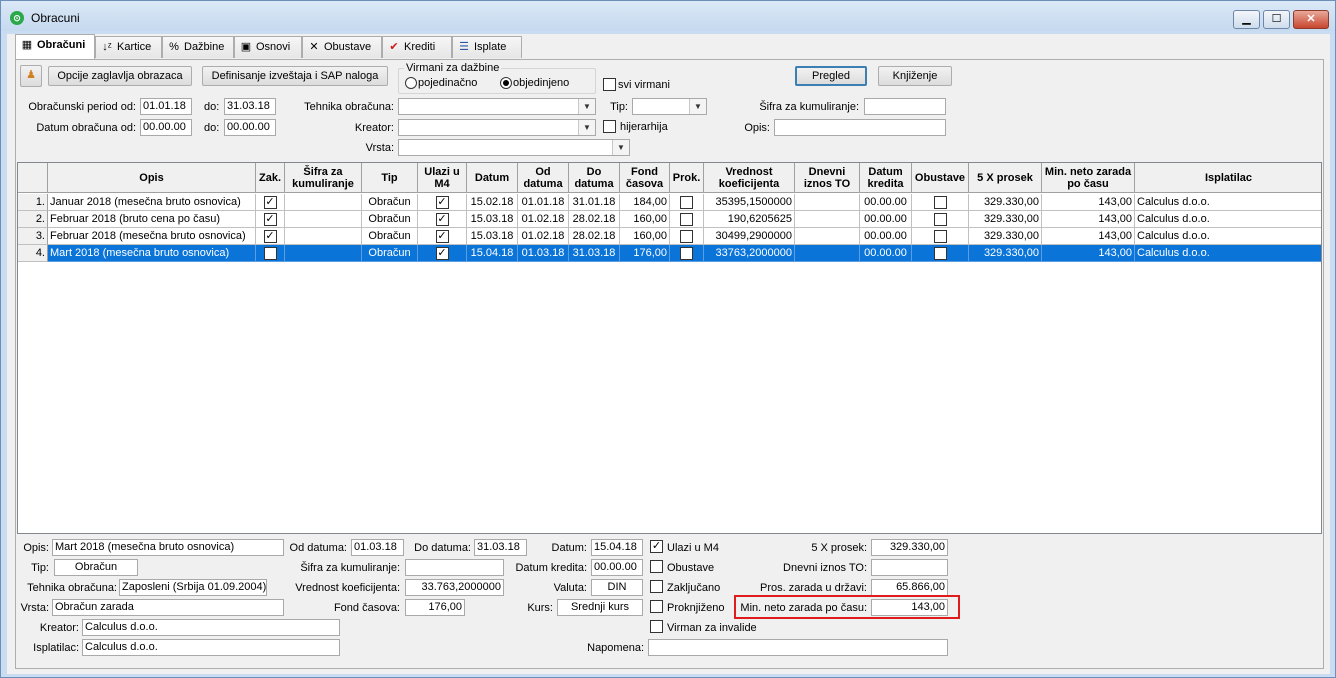  What do you see at coordinates (390, 178) in the screenshot?
I see `column-header-tip: Tip` at bounding box center [390, 178].